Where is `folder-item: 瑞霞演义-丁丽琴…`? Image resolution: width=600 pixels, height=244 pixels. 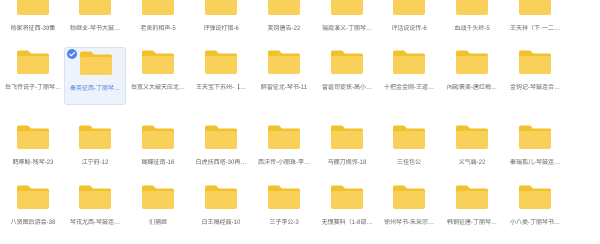
folder-item: 瑞霞演义-丁丽琴… is located at coordinates (347, 23).